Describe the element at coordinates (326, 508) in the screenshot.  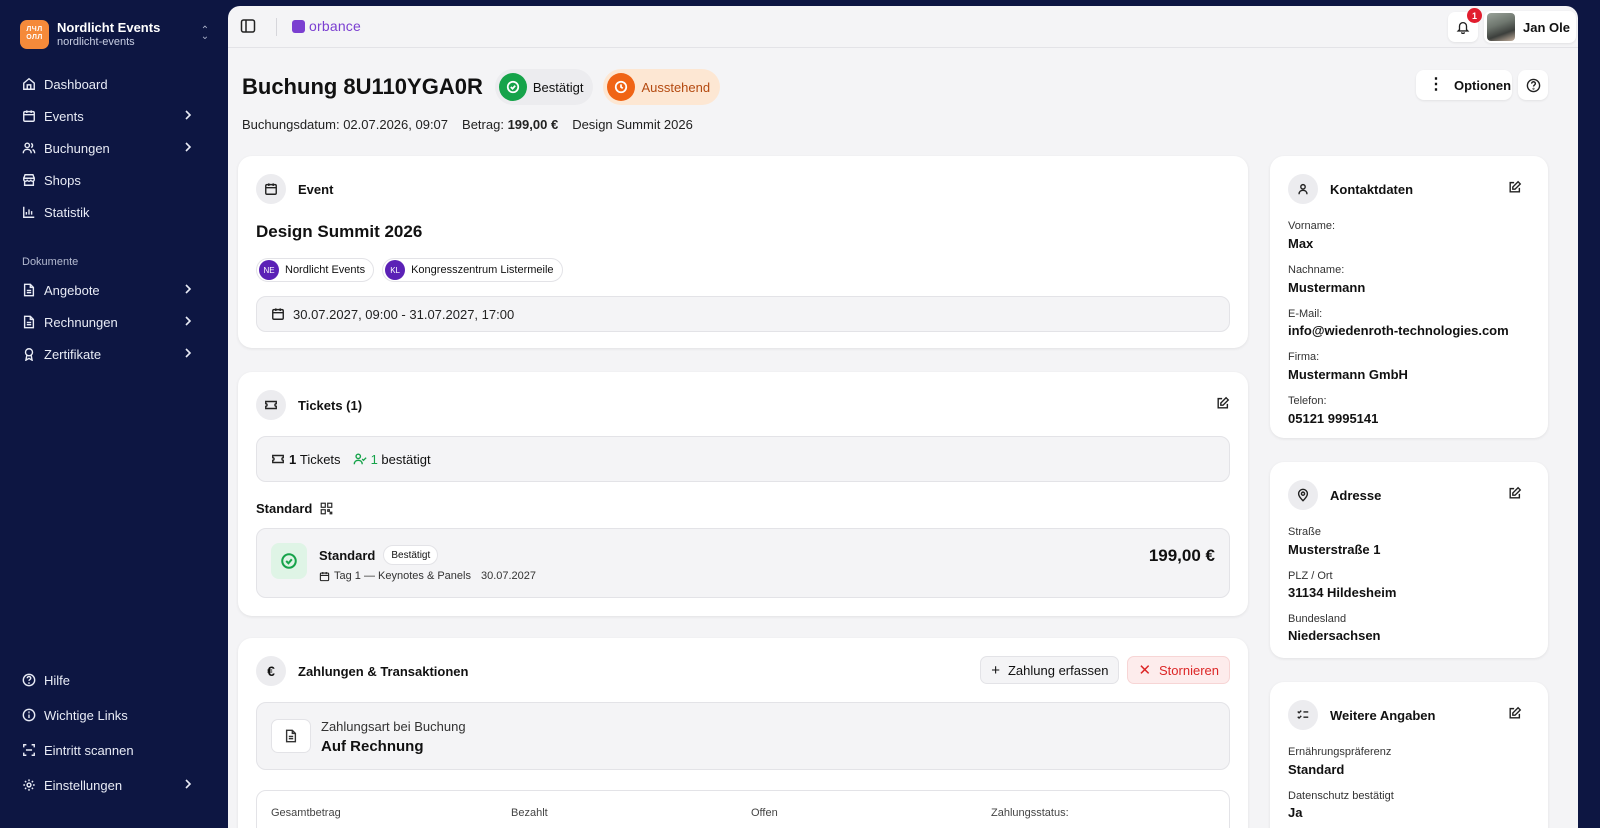
I see `qr-code-icon` at that location.